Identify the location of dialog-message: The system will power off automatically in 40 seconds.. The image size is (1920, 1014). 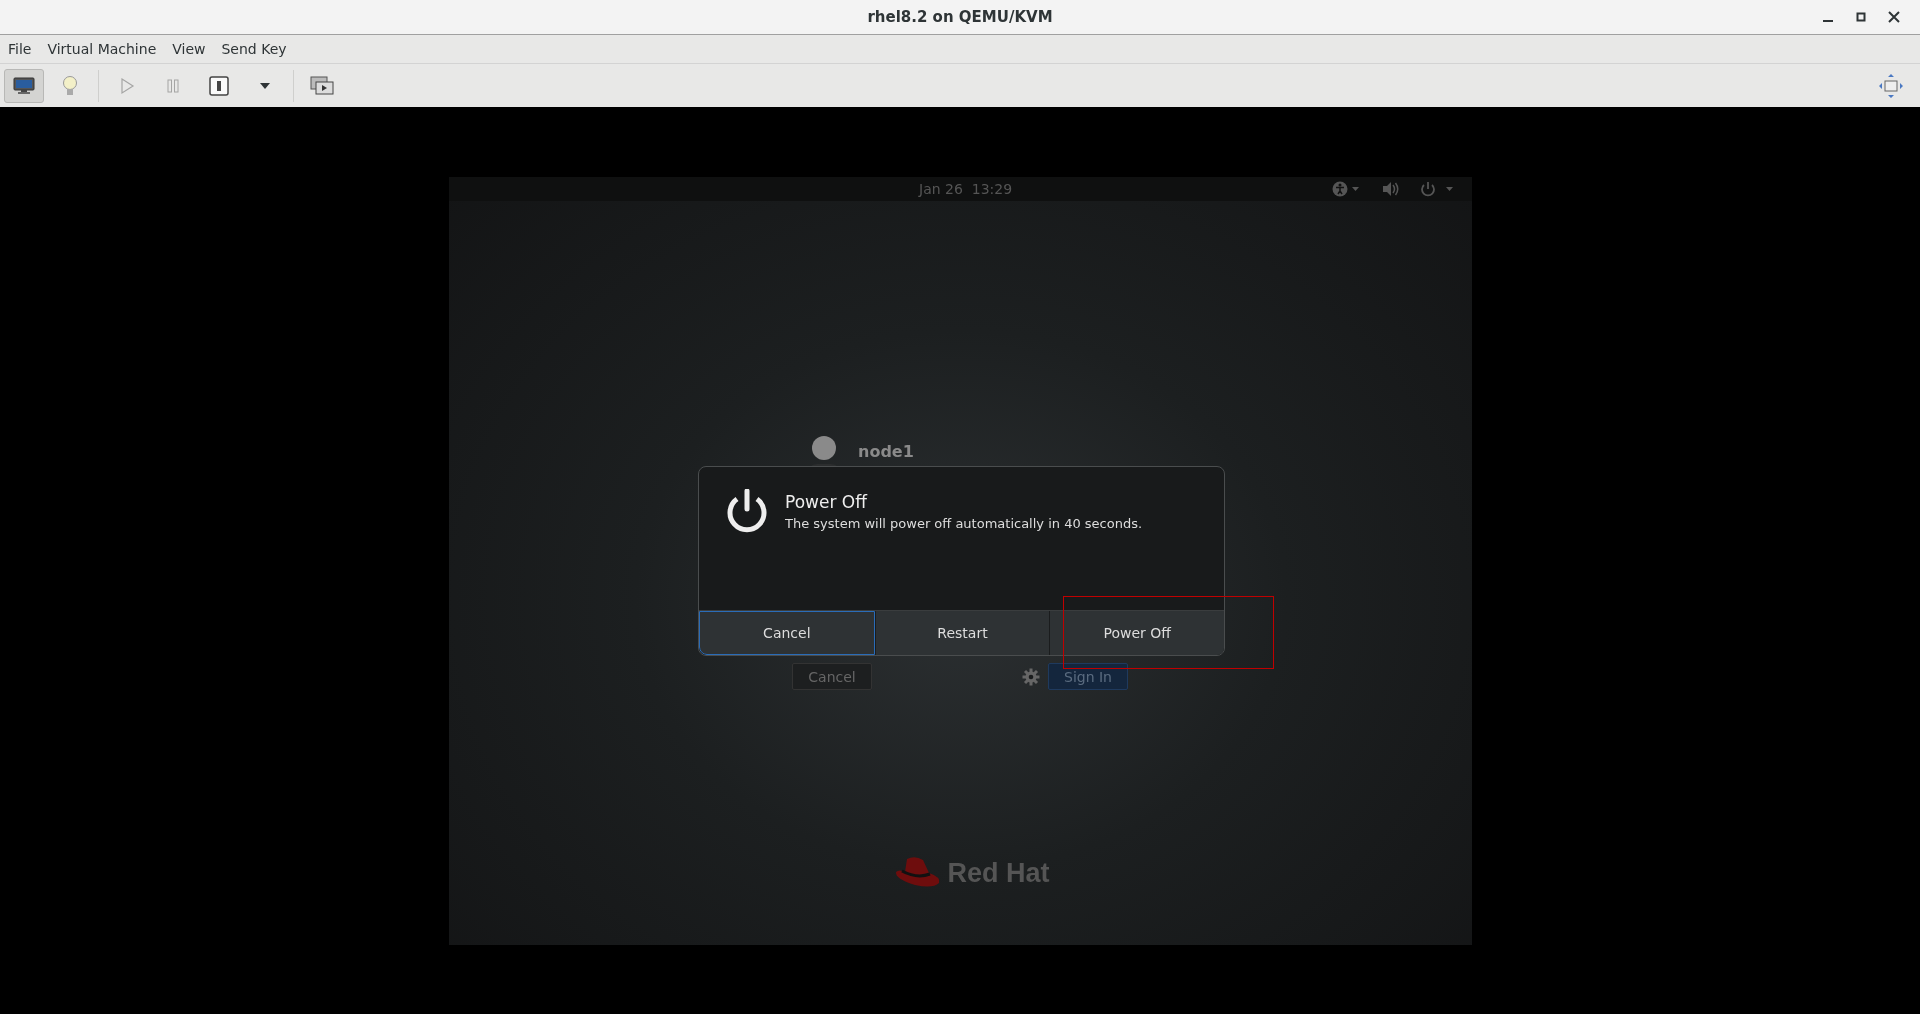
(964, 523).